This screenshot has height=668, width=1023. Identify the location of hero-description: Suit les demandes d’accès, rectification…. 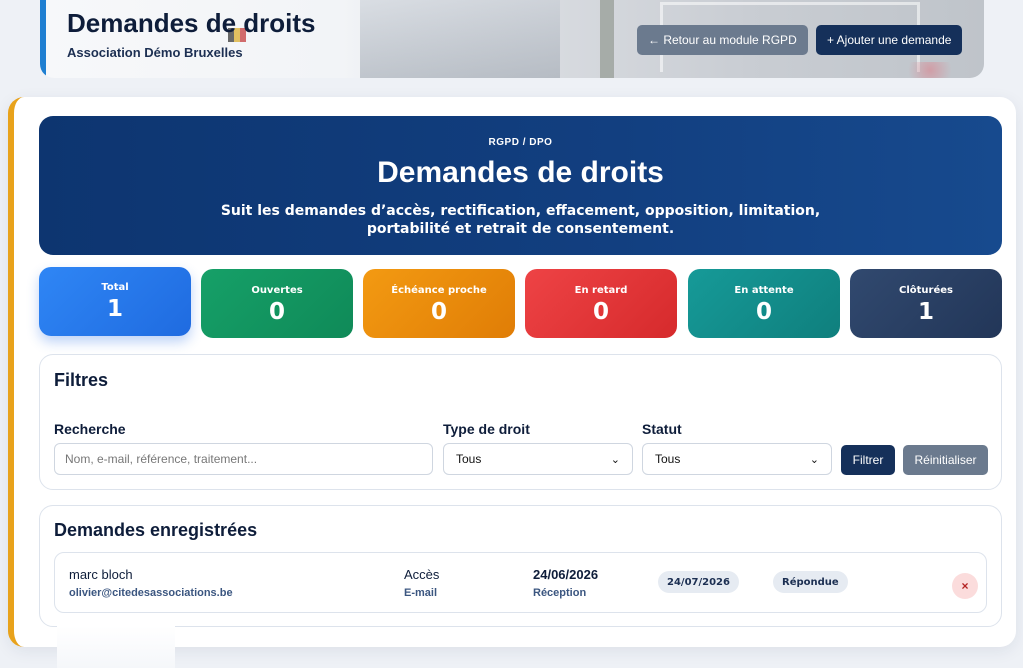
(520, 220).